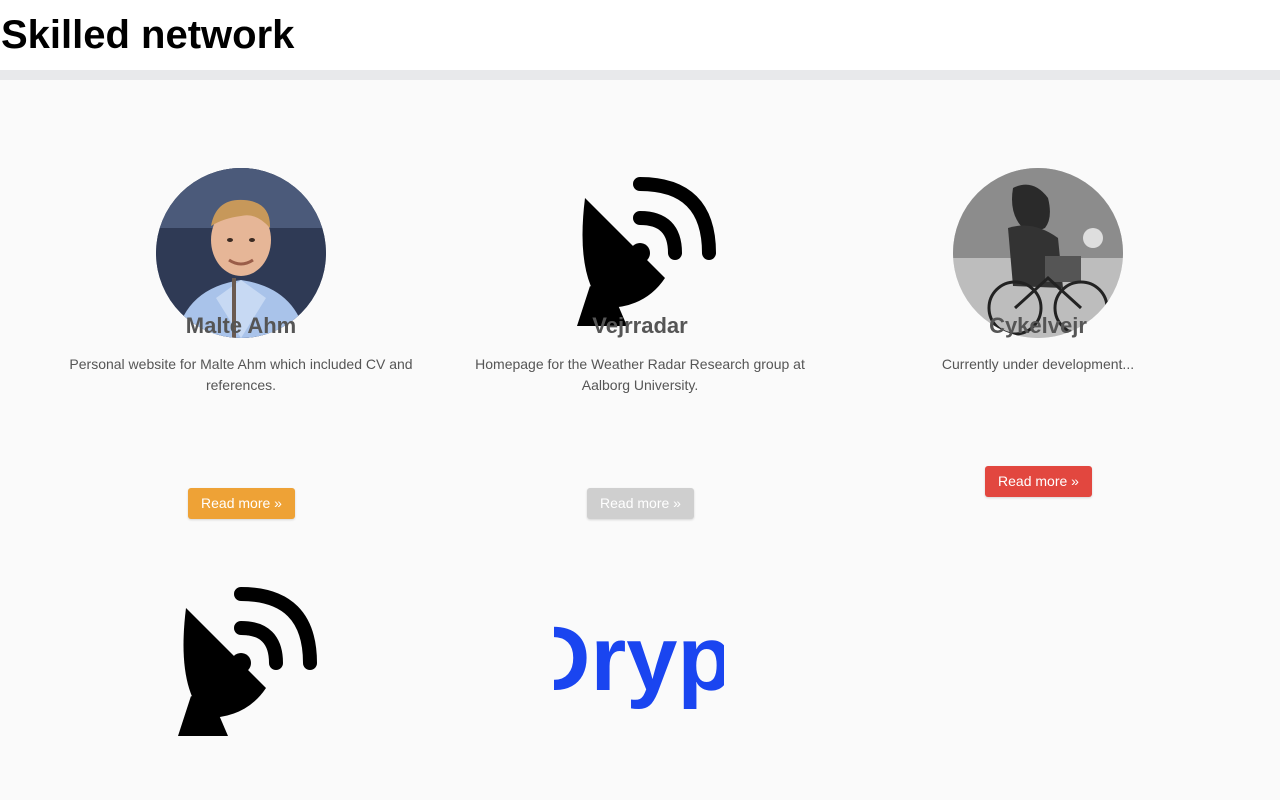 This screenshot has width=1280, height=800. What do you see at coordinates (241, 325) in the screenshot?
I see `project-title: Malte Ahm` at bounding box center [241, 325].